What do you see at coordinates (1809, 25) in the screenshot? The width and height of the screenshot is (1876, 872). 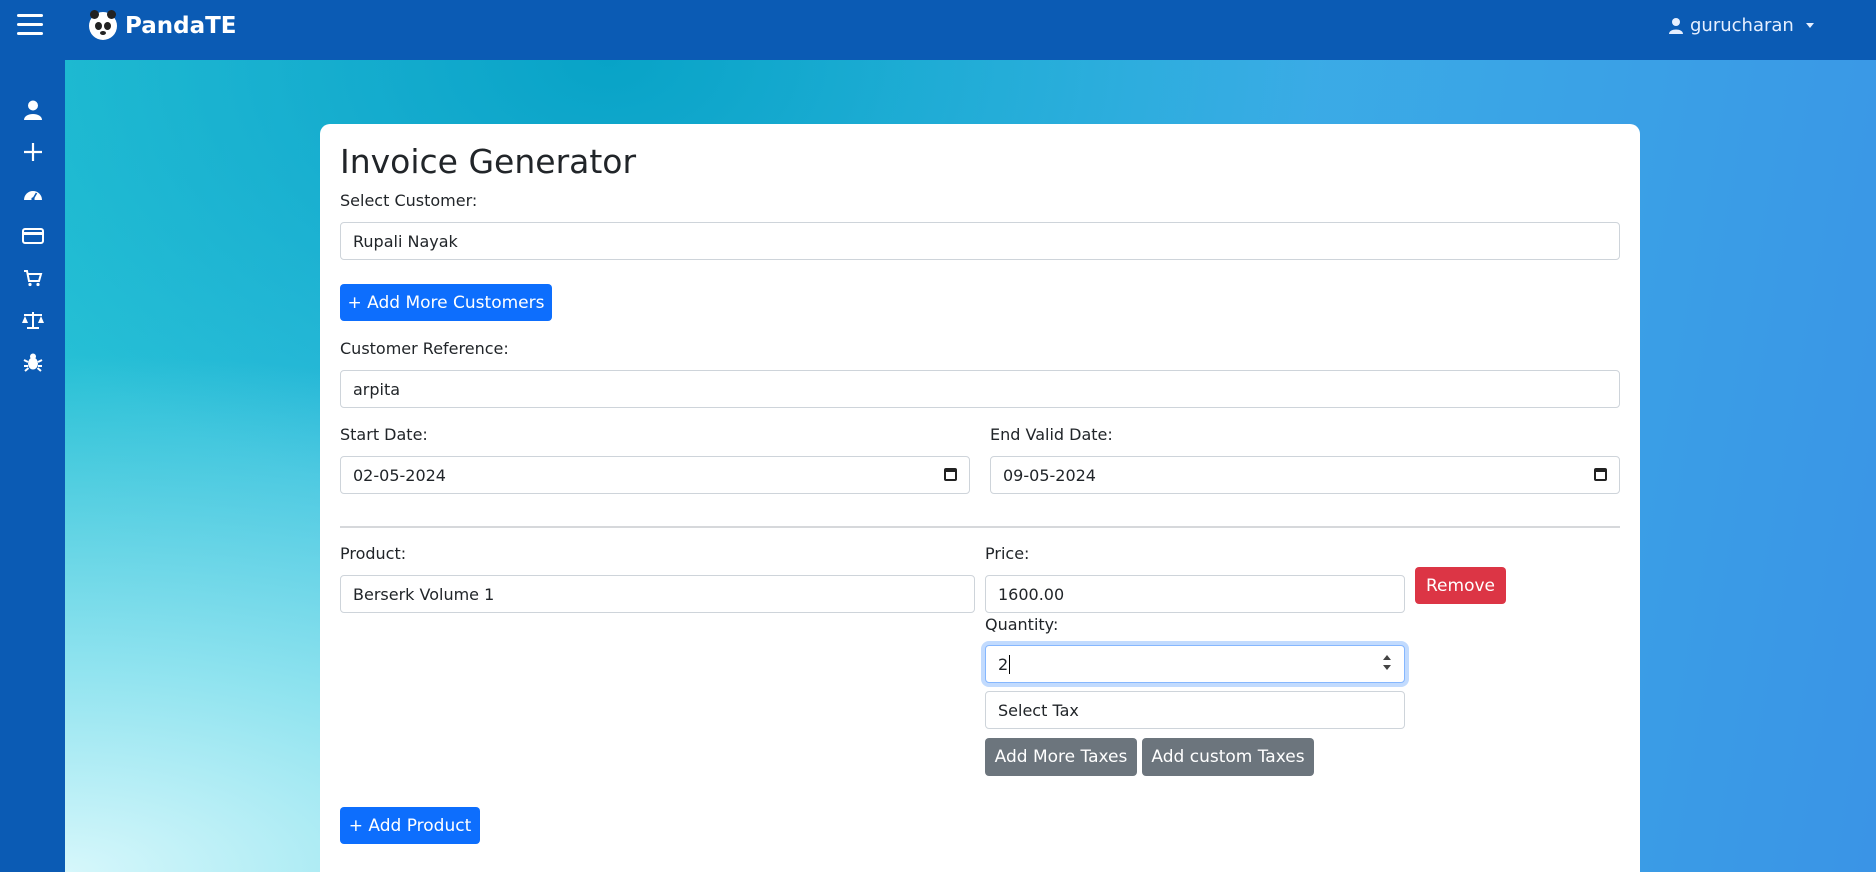 I see `chevron-down-icon` at bounding box center [1809, 25].